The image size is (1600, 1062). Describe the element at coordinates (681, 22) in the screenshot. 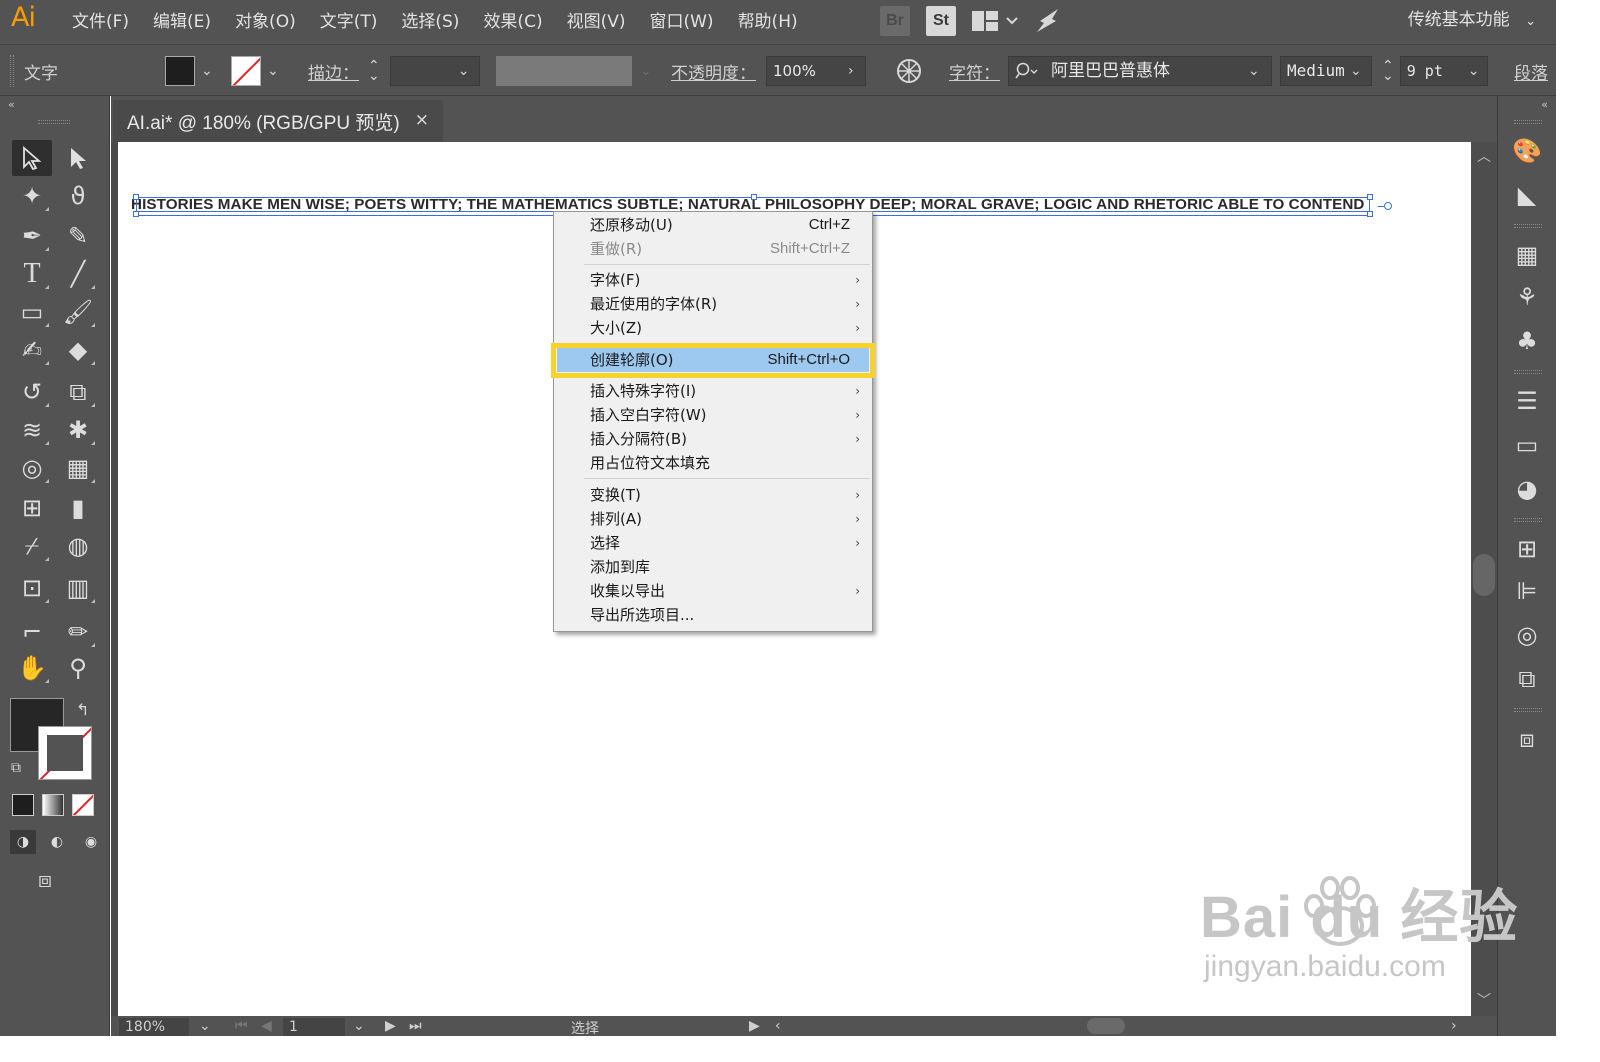

I see `menu-window: 窗口(W)` at that location.